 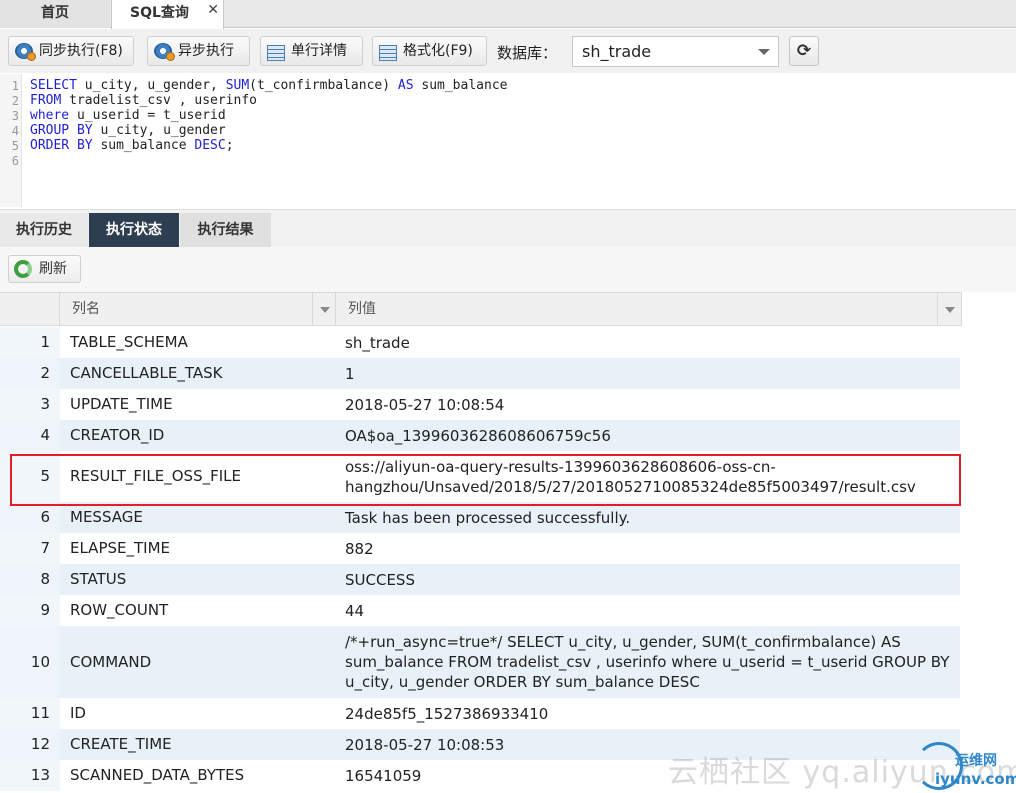 I want to click on row-number: 6, so click(x=30, y=517).